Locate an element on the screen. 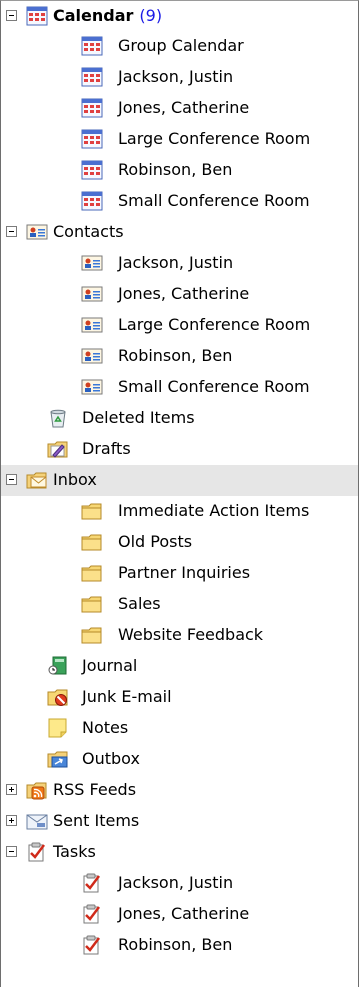 This screenshot has width=359, height=988. tree-item-label: RSS Feeds is located at coordinates (95, 789).